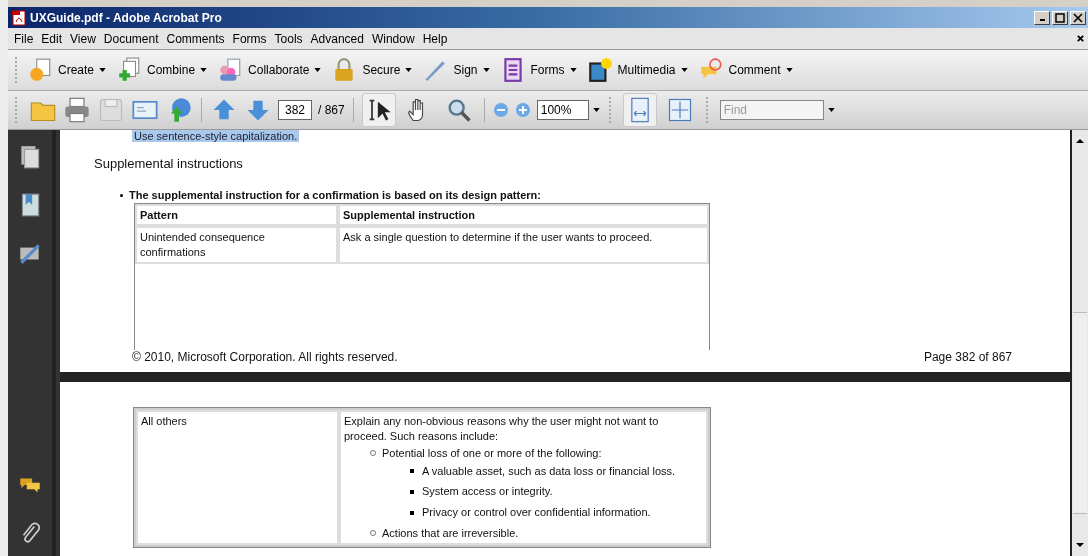 This screenshot has width=1088, height=556. I want to click on fit-width-button, so click(639, 110).